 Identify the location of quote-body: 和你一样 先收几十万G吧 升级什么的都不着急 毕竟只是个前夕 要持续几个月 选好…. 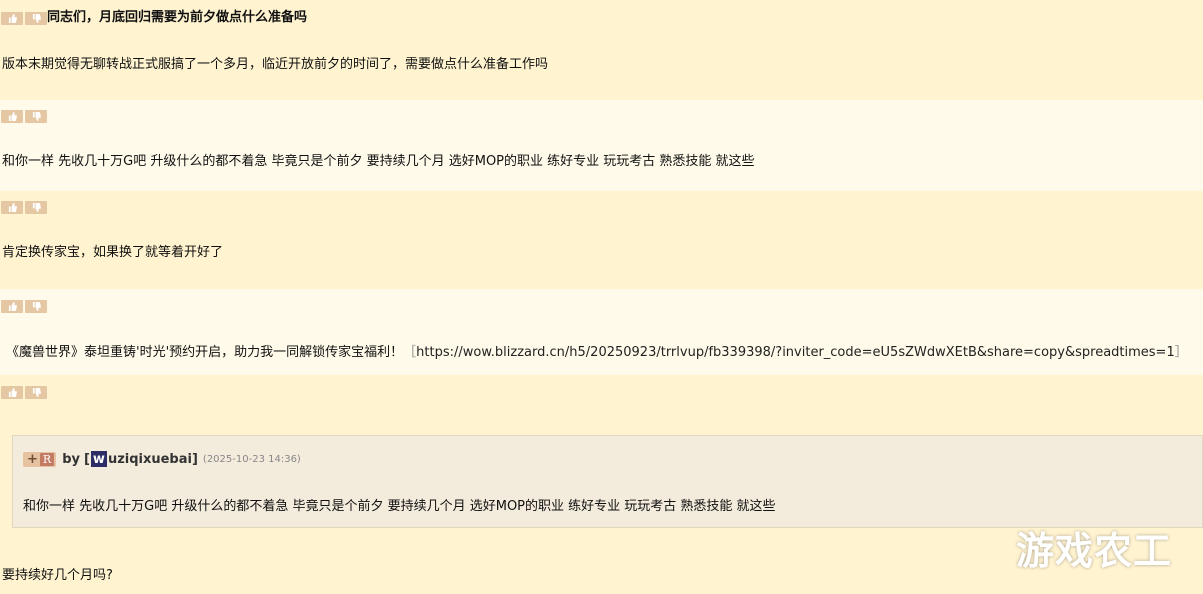
(399, 506).